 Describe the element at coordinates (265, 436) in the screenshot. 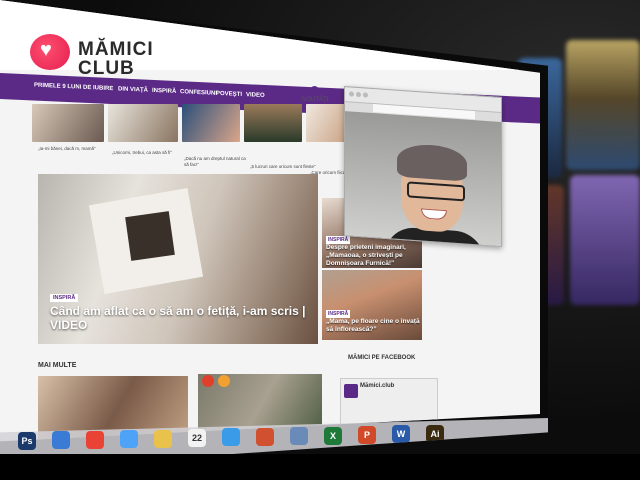

I see `app-icon` at that location.